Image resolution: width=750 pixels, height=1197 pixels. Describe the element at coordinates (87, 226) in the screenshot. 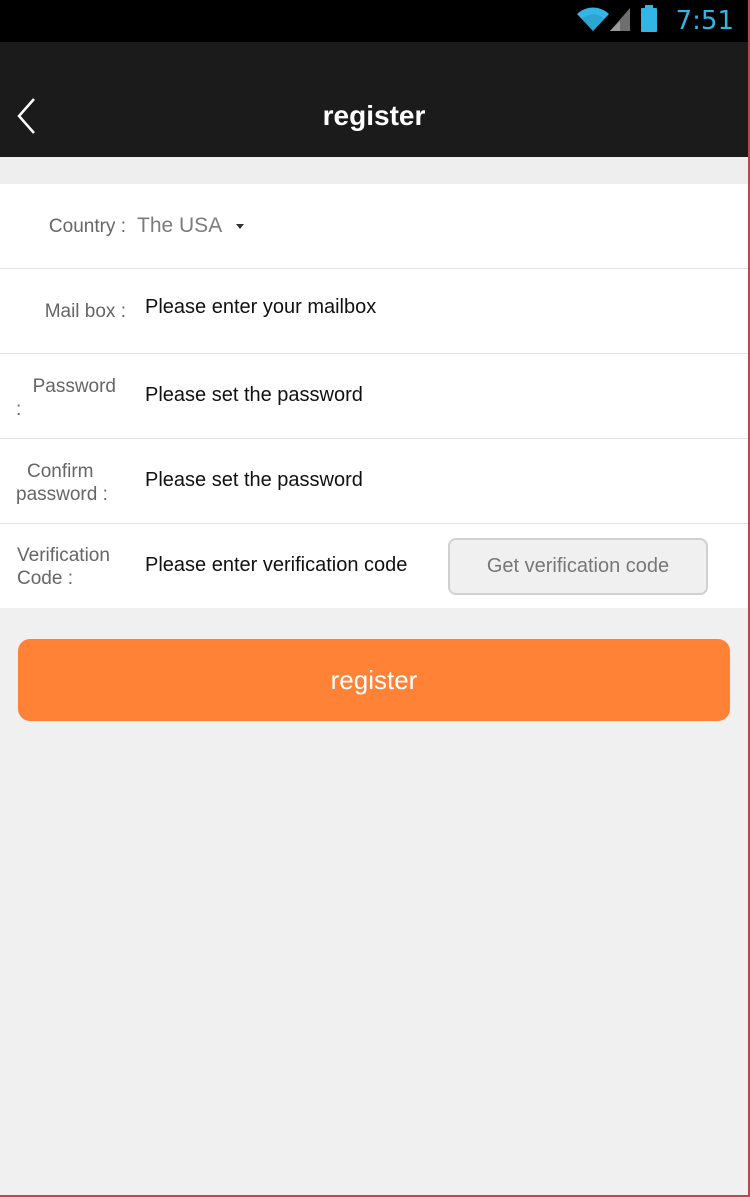

I see `country-label: Country :` at that location.